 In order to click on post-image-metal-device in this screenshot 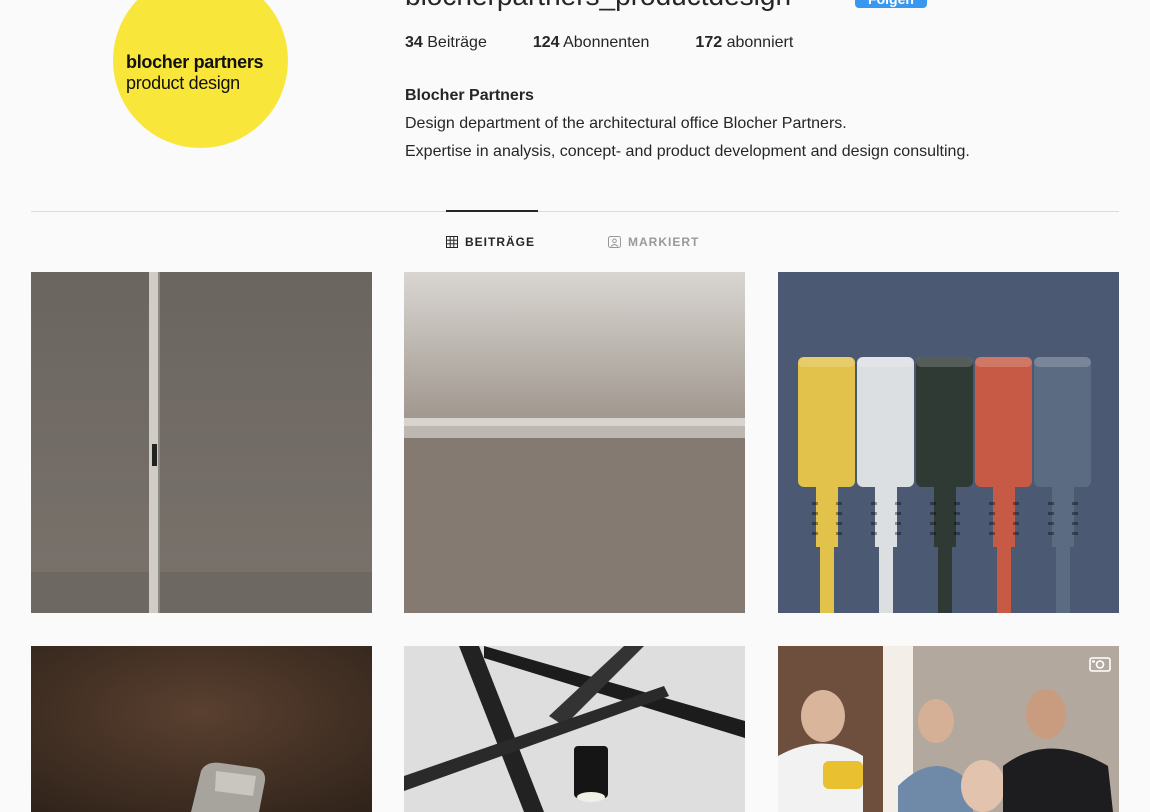, I will do `click(201, 729)`.